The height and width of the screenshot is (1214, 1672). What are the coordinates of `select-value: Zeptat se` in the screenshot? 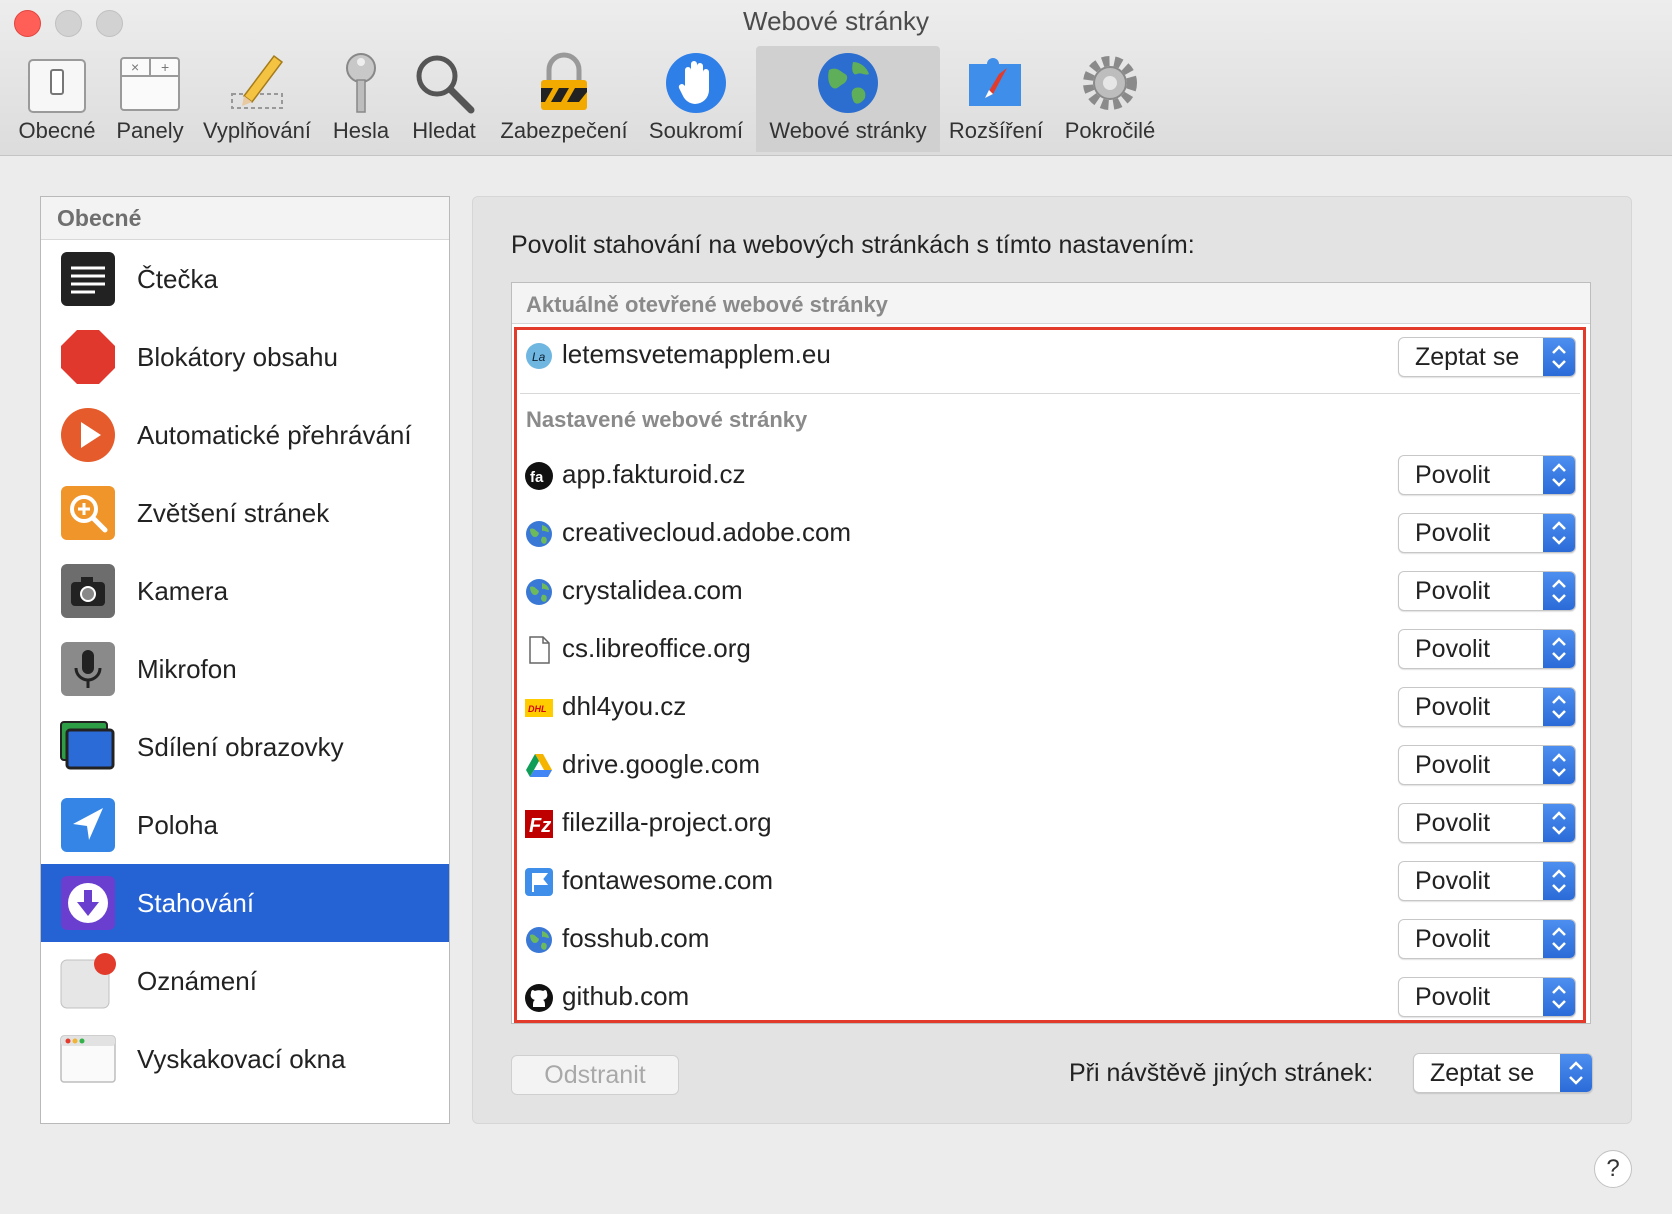 It's located at (1482, 1073).